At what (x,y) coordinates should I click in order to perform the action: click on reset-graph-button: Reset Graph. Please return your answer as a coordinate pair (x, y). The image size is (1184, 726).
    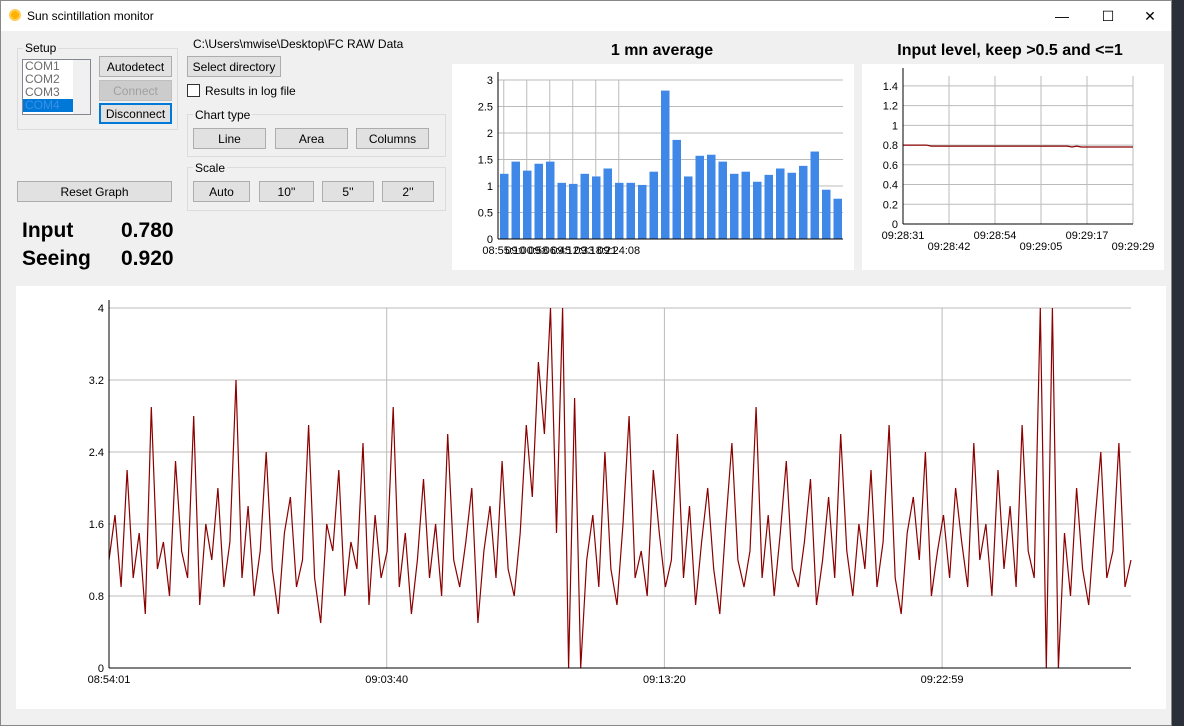
    Looking at the image, I should click on (94, 191).